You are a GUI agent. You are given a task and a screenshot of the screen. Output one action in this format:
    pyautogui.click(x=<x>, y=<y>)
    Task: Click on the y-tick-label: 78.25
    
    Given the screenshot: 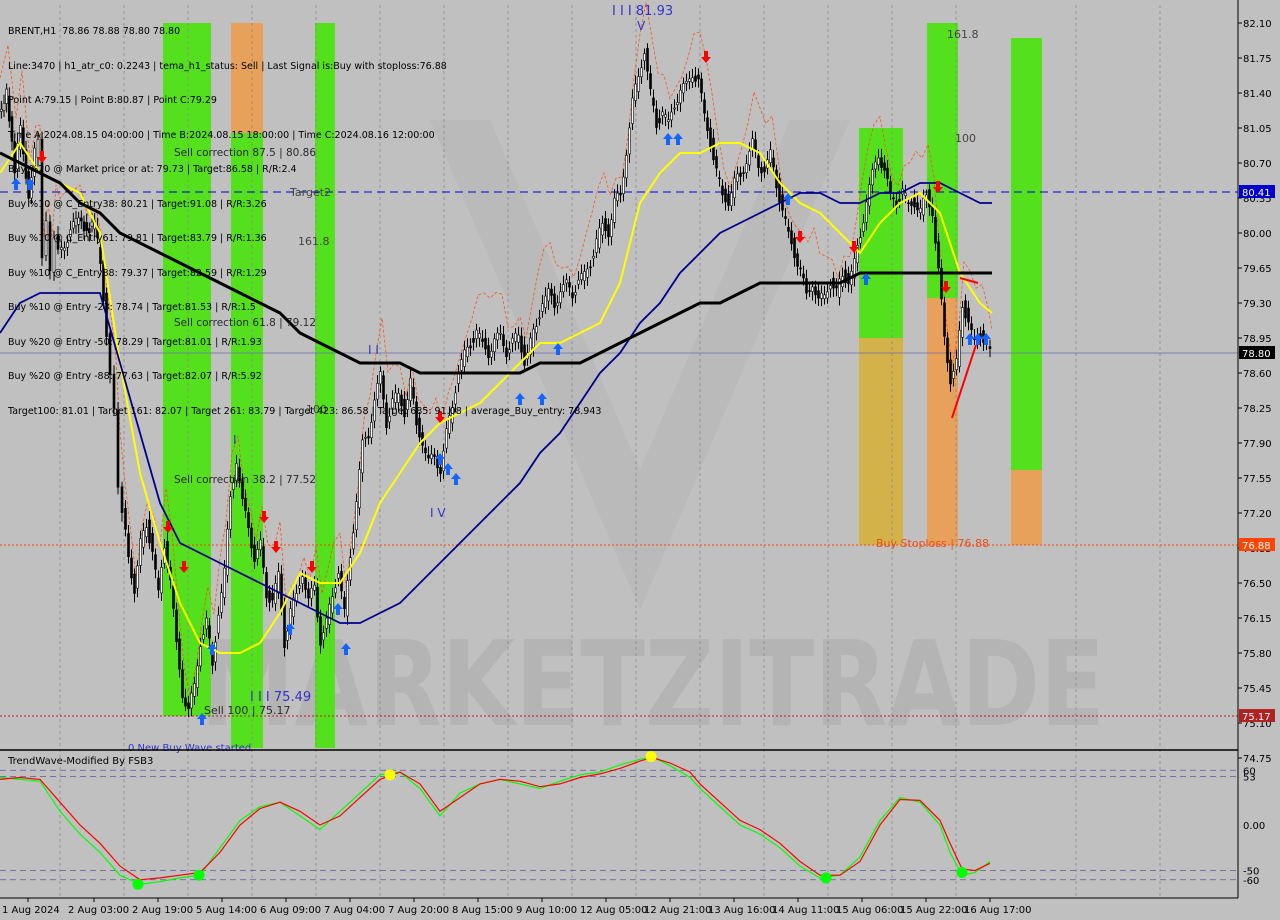 What is the action you would take?
    pyautogui.click(x=1257, y=409)
    